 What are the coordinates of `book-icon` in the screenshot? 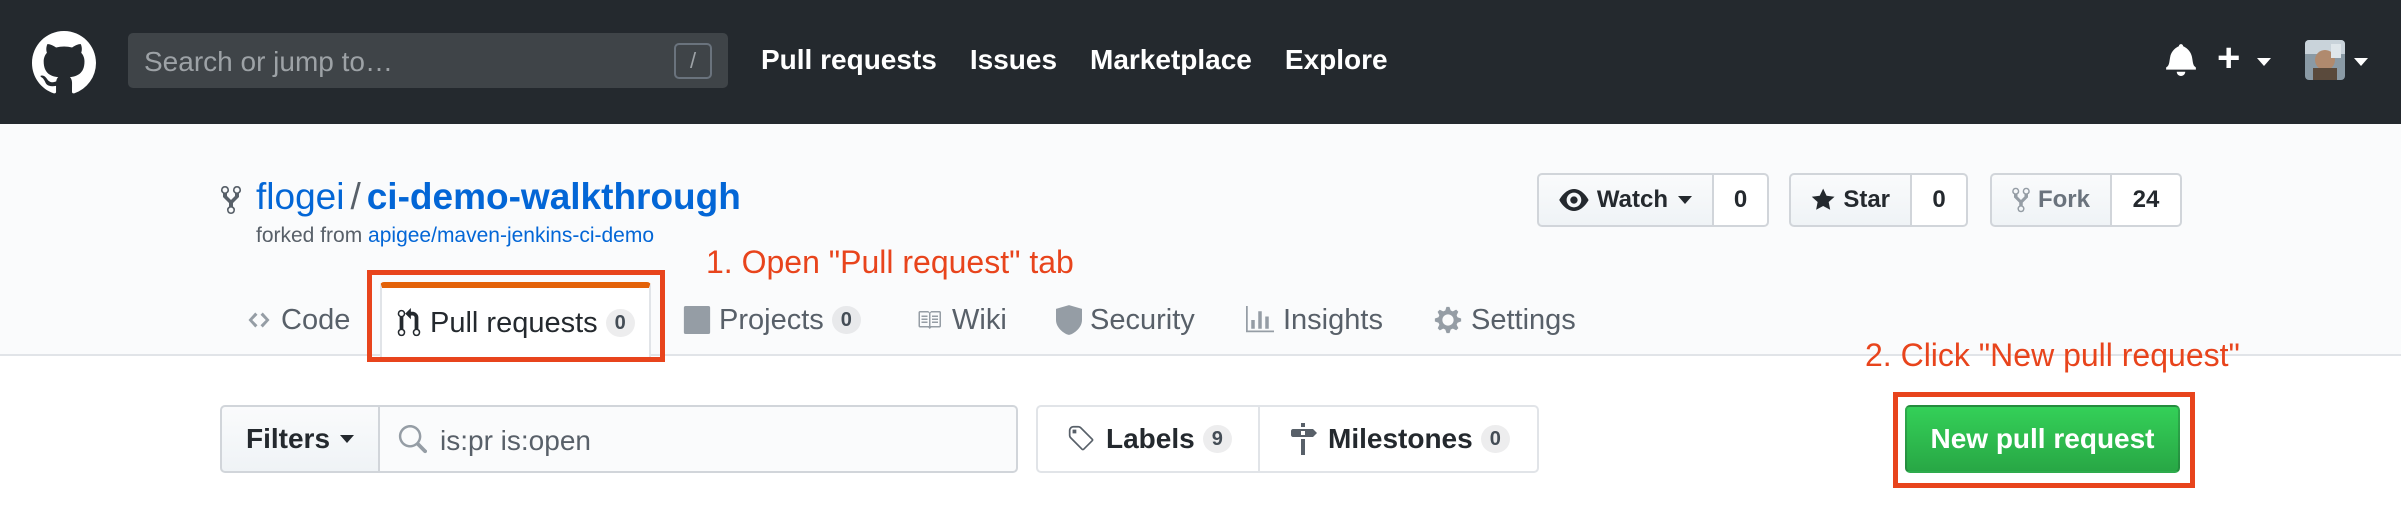 It's located at (929, 320).